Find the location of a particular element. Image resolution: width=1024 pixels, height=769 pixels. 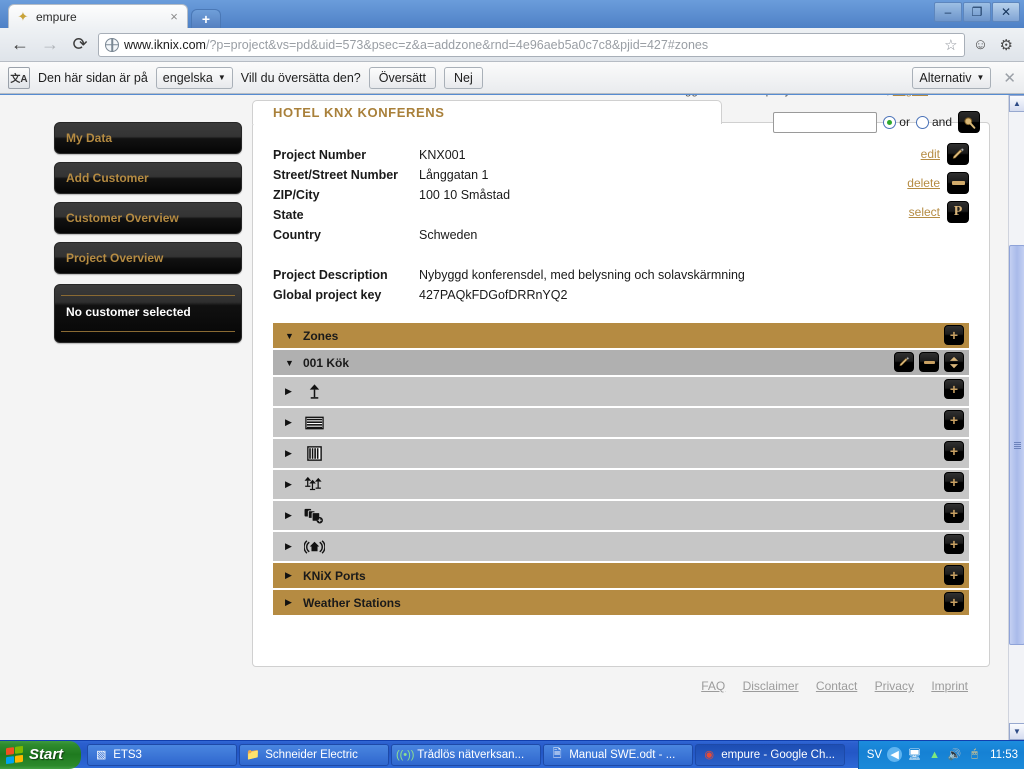

restore-button: ❐ is located at coordinates (977, 12).